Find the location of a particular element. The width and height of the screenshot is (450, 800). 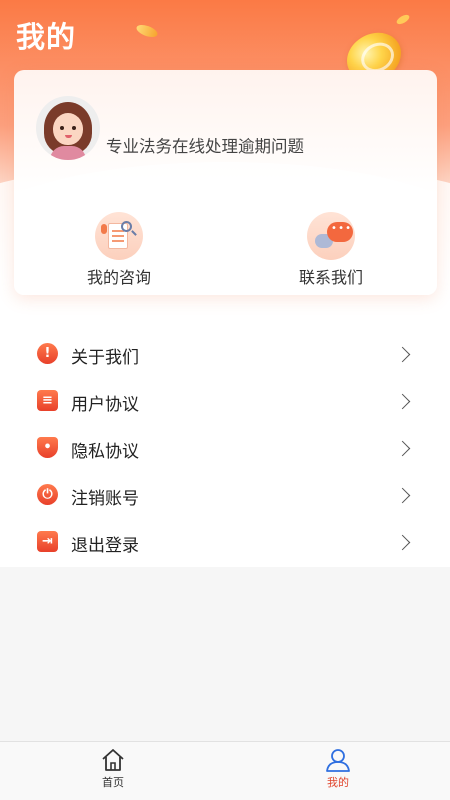

tab-label: 首页 is located at coordinates (113, 782).